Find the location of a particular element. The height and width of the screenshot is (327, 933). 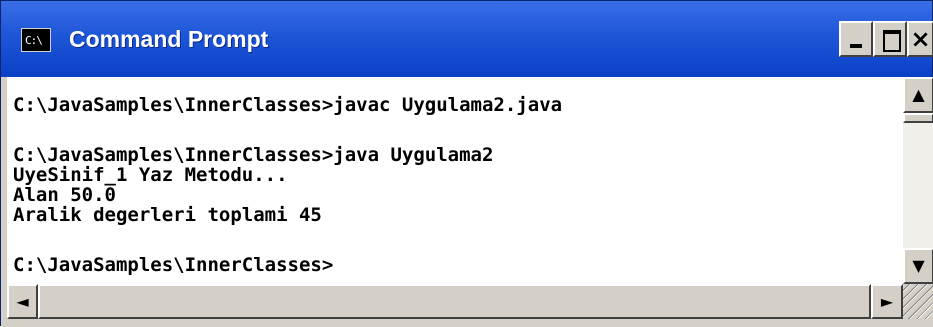

arrow-right-icon: ► is located at coordinates (887, 301).